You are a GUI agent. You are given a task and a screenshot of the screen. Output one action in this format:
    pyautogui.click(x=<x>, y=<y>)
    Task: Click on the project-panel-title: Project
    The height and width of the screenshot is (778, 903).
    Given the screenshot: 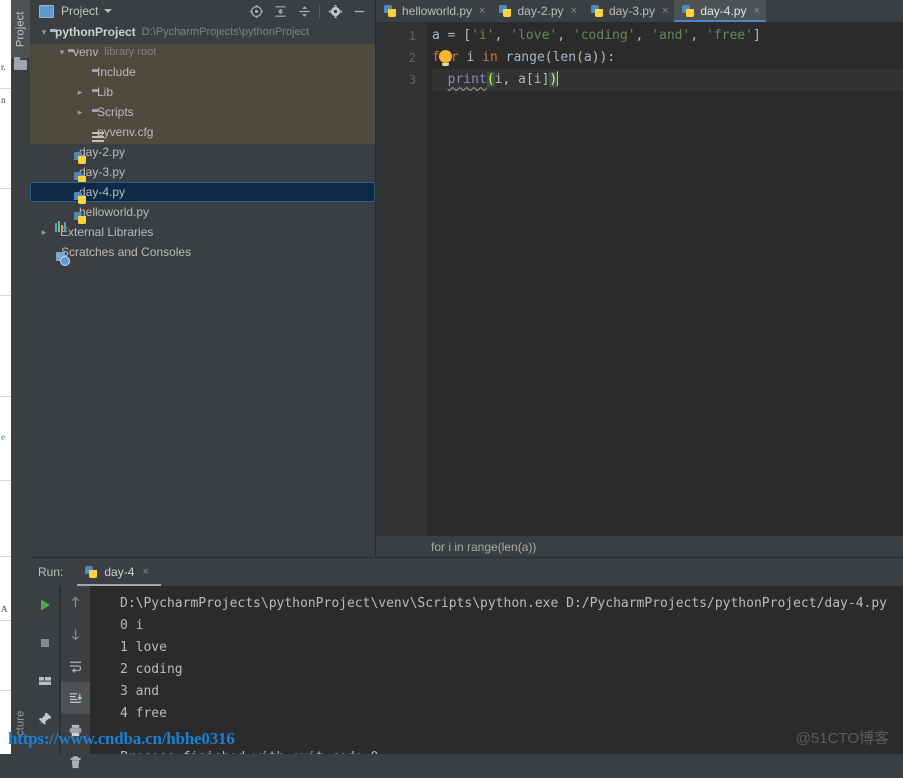 What is the action you would take?
    pyautogui.click(x=80, y=11)
    